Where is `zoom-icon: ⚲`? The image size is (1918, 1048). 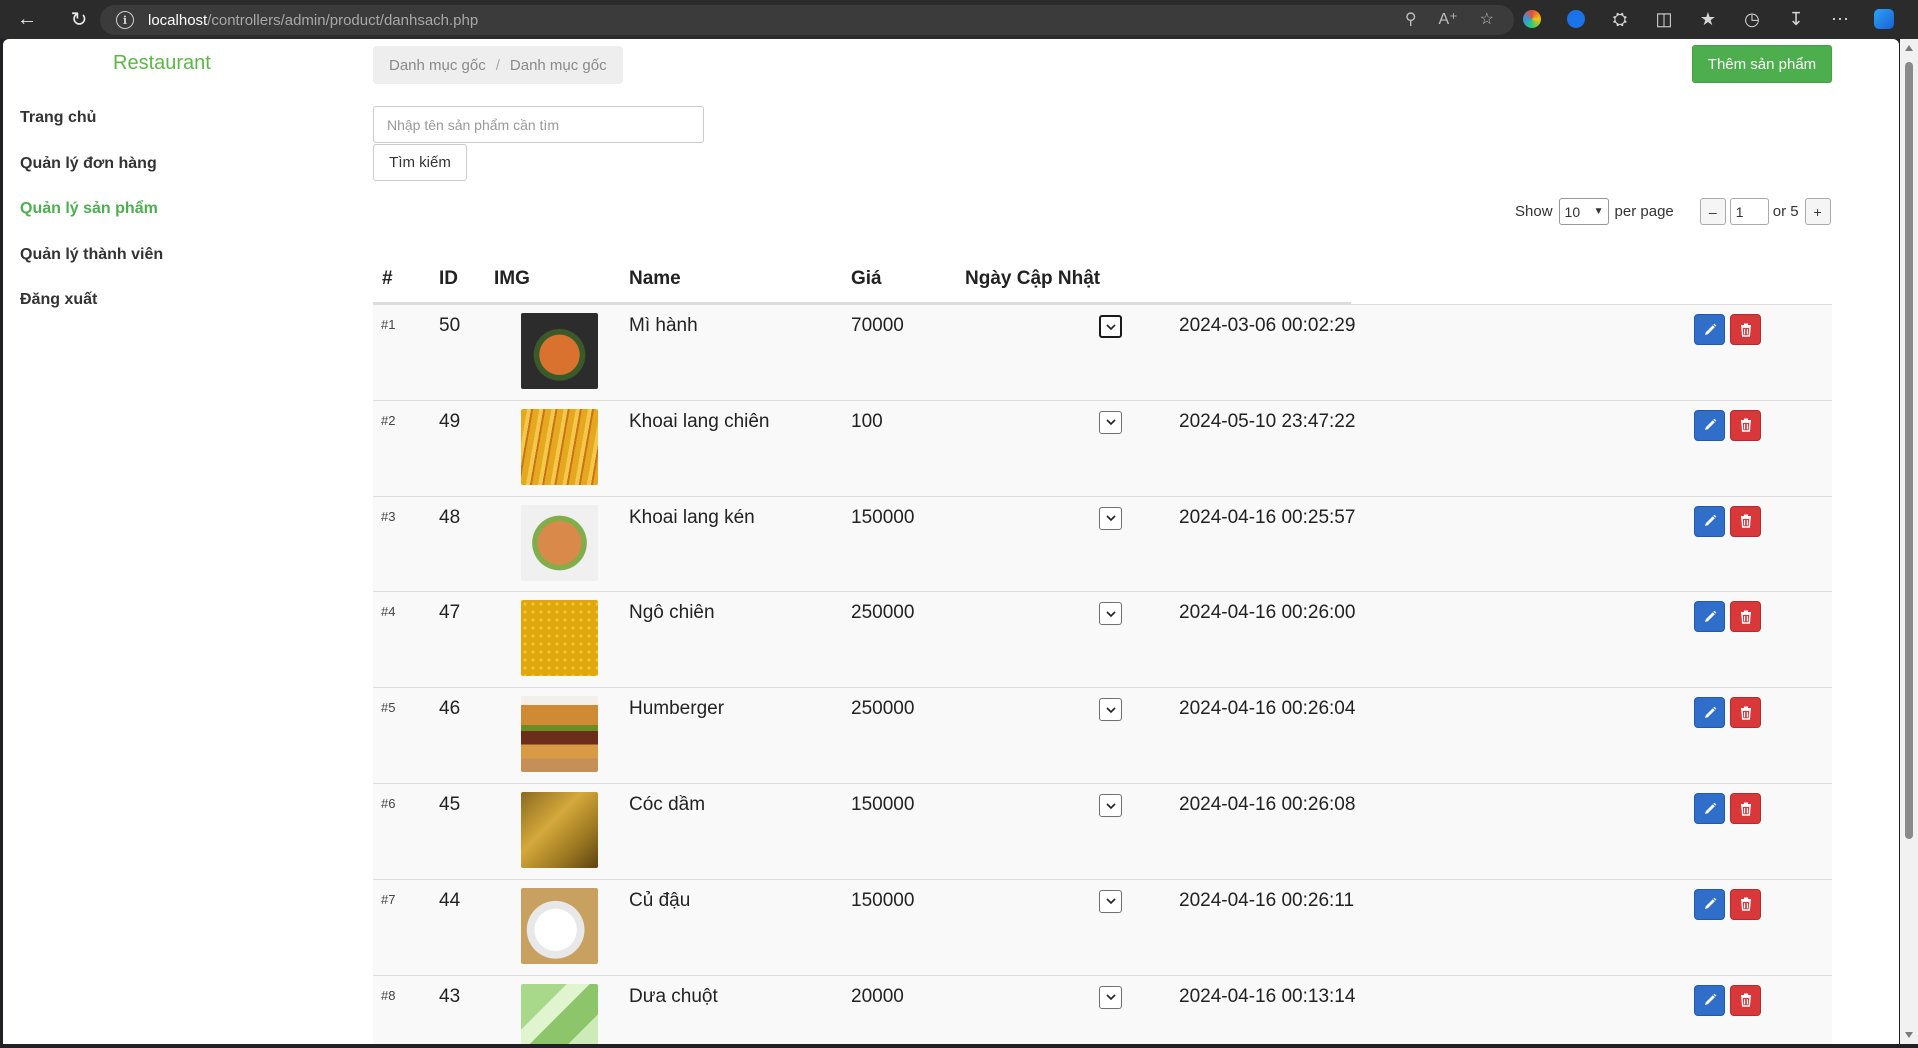 zoom-icon: ⚲ is located at coordinates (1411, 19).